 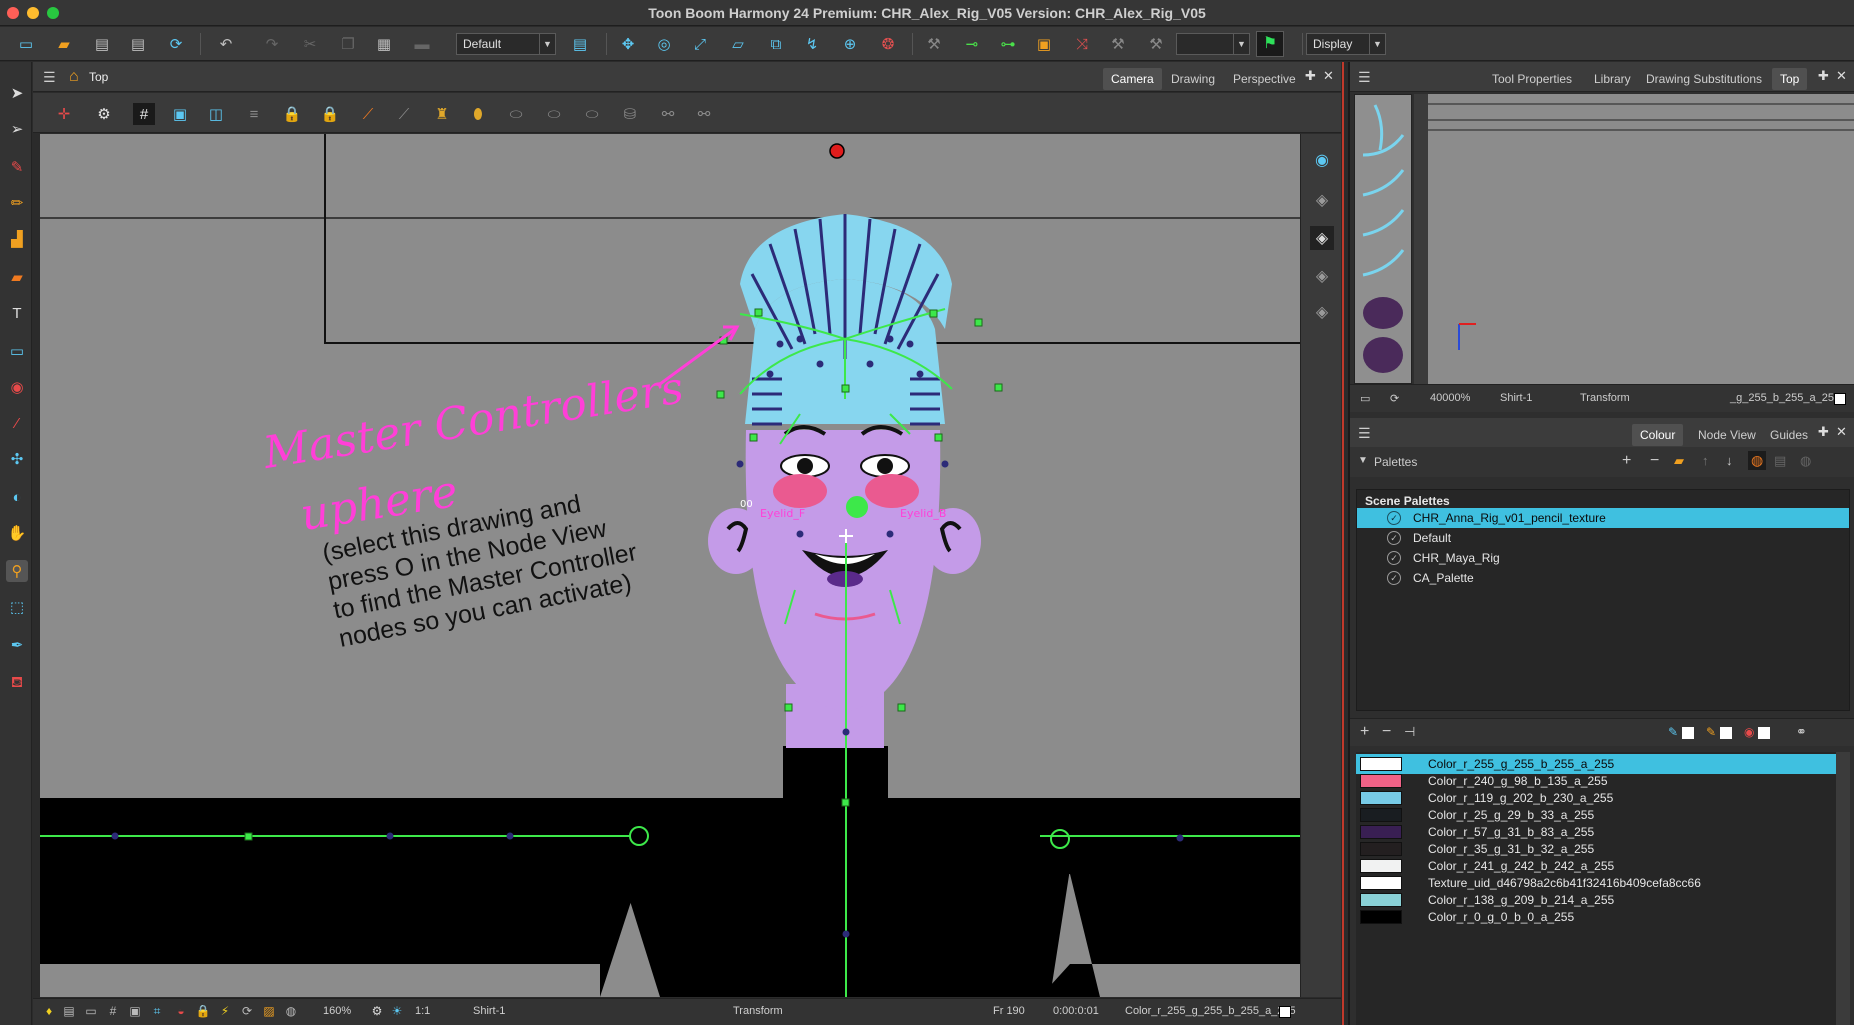 I want to click on light-table-icon: ♜, so click(x=442, y=114).